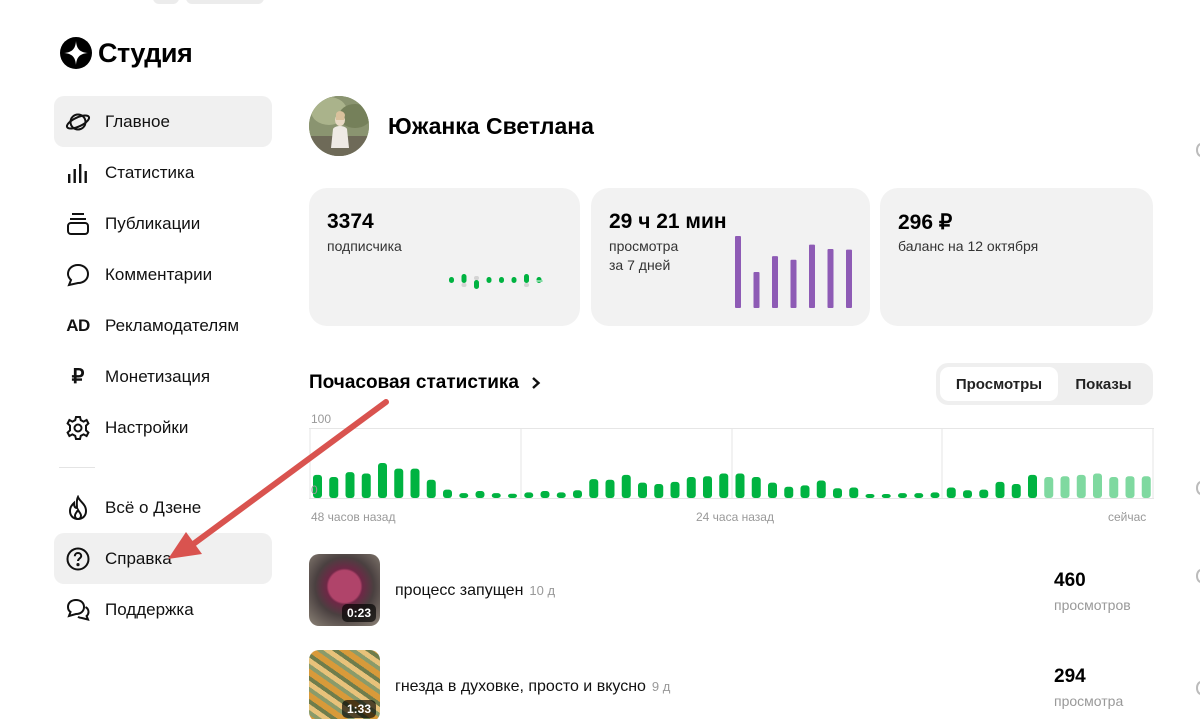  I want to click on gear-icon, so click(78, 428).